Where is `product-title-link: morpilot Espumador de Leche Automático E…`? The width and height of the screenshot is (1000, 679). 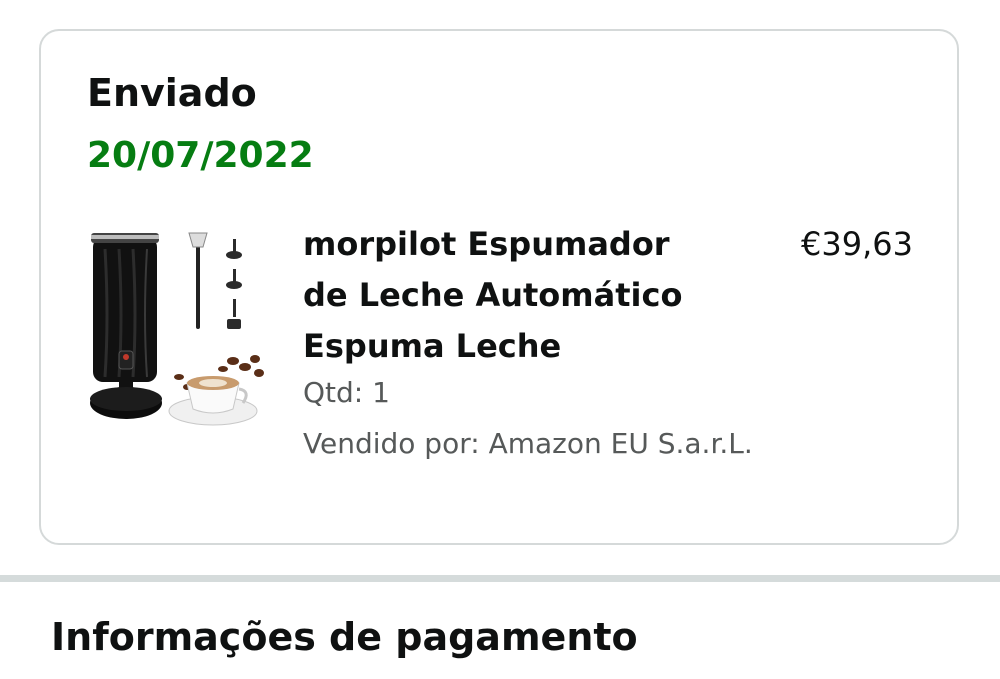
product-title-link: morpilot Espumador de Leche Automático E… is located at coordinates (513, 295).